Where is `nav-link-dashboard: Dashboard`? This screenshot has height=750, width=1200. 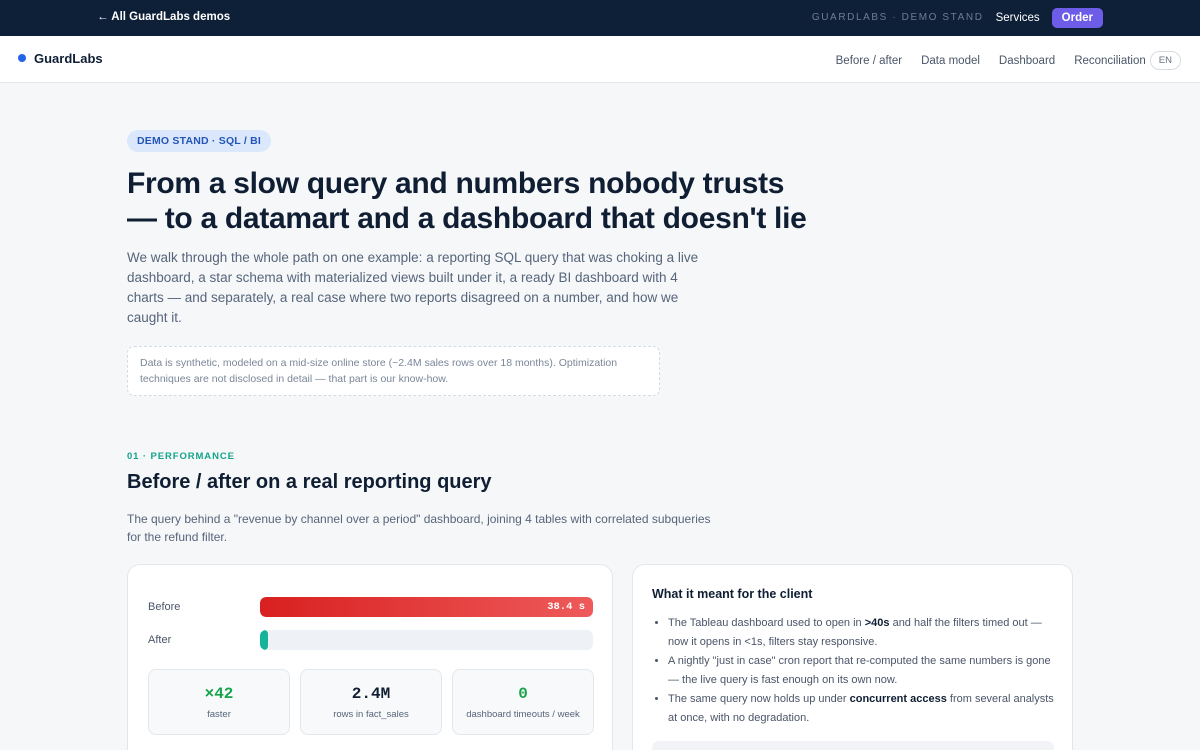 nav-link-dashboard: Dashboard is located at coordinates (1027, 61).